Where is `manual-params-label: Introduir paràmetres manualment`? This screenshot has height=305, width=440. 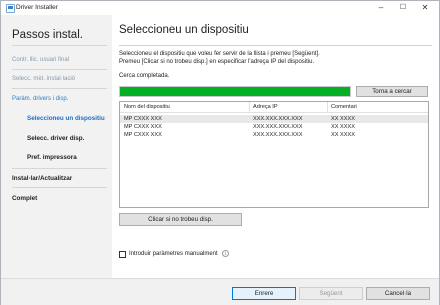 manual-params-label: Introduir paràmetres manualment is located at coordinates (173, 254).